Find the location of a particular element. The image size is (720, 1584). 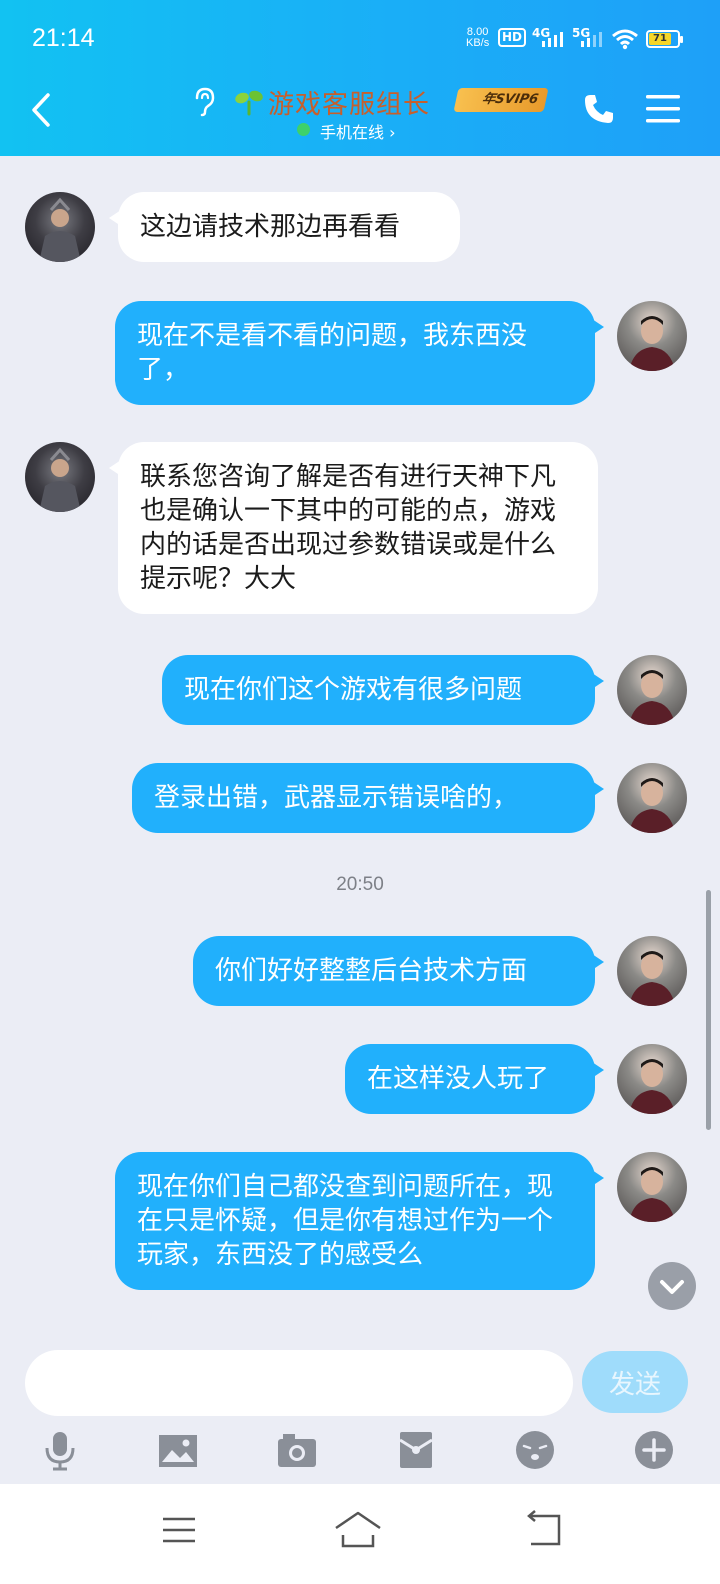

send-button: 发送 is located at coordinates (635, 1382).